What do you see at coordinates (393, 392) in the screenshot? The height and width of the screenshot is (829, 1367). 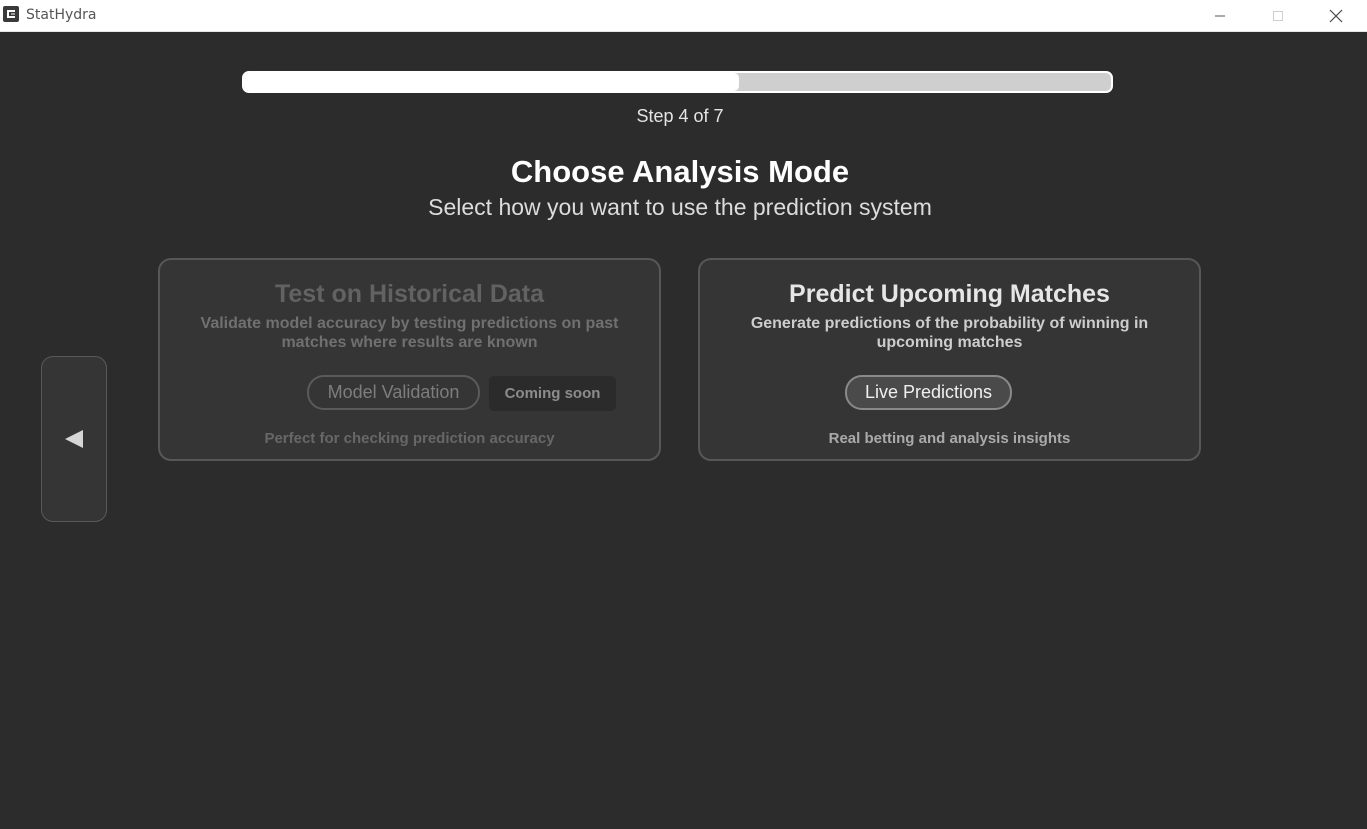 I see `model-validation-button: Model Validation` at bounding box center [393, 392].